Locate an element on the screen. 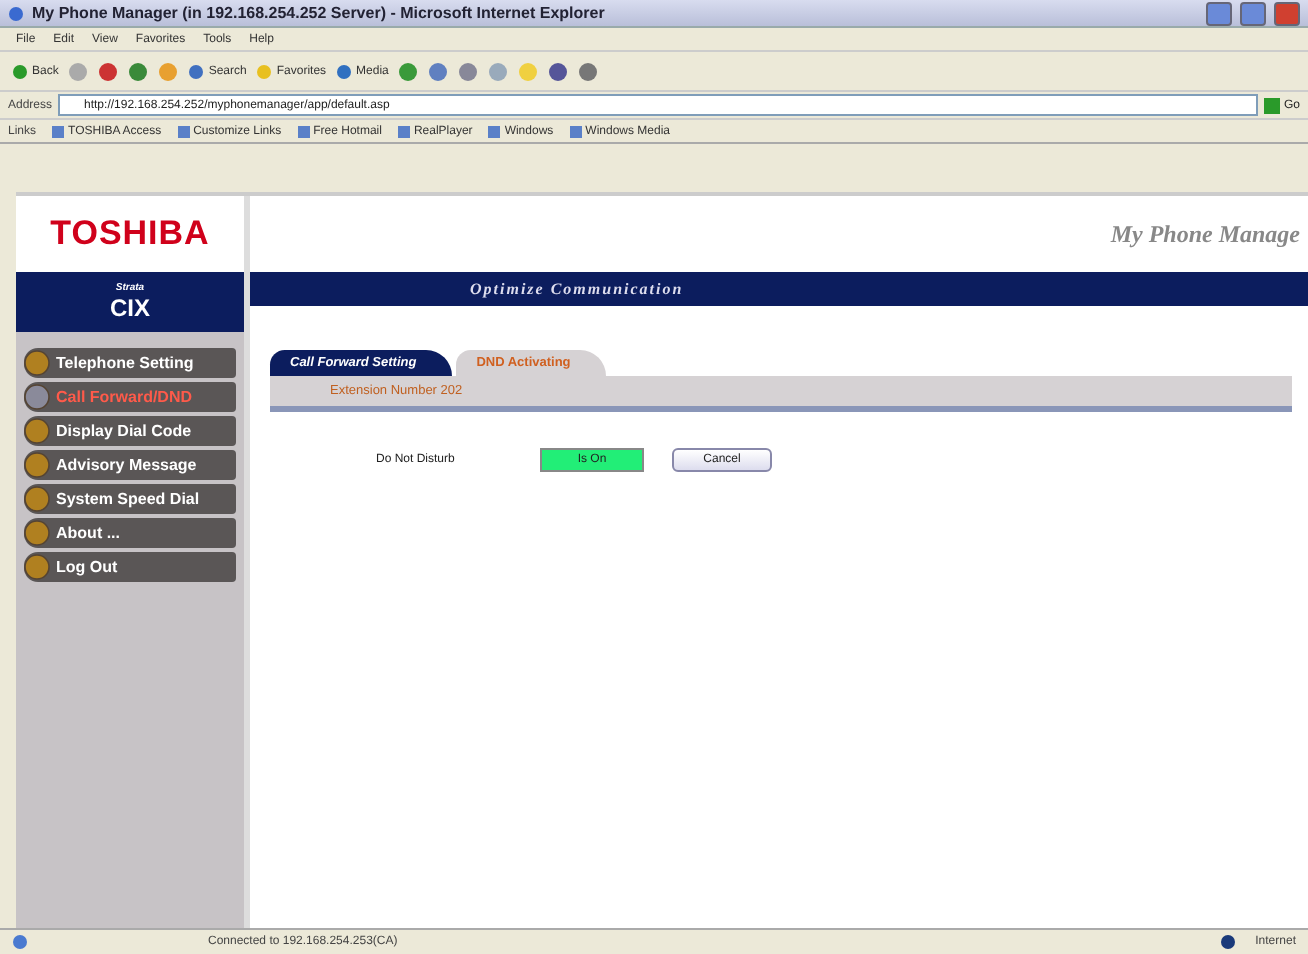 This screenshot has height=954, width=1308. window-title: My Phone Manager (in 192.168.254.252 Server) - Microsoft Internet Explorer is located at coordinates (319, 13).